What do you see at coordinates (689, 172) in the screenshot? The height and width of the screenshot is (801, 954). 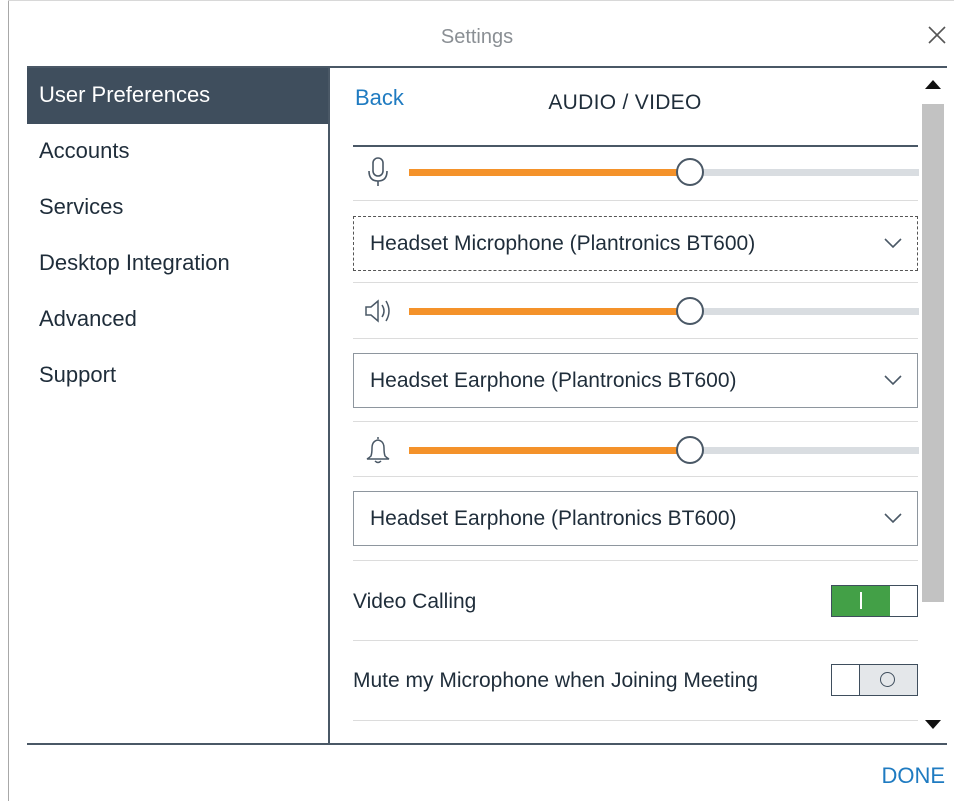 I see `microphone-volume-knob` at bounding box center [689, 172].